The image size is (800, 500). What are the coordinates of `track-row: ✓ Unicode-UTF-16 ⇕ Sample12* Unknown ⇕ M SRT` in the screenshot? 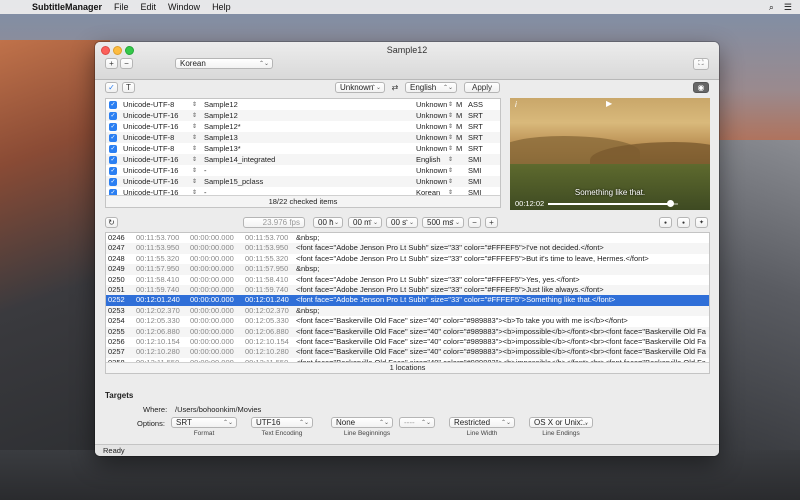 It's located at (303, 126).